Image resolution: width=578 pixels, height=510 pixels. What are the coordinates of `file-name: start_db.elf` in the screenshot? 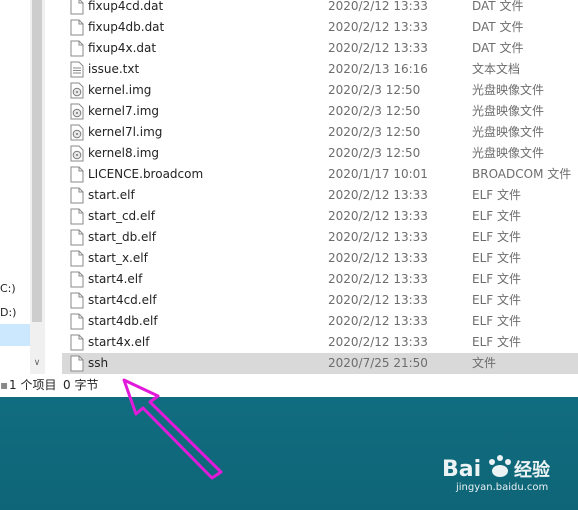 It's located at (122, 237).